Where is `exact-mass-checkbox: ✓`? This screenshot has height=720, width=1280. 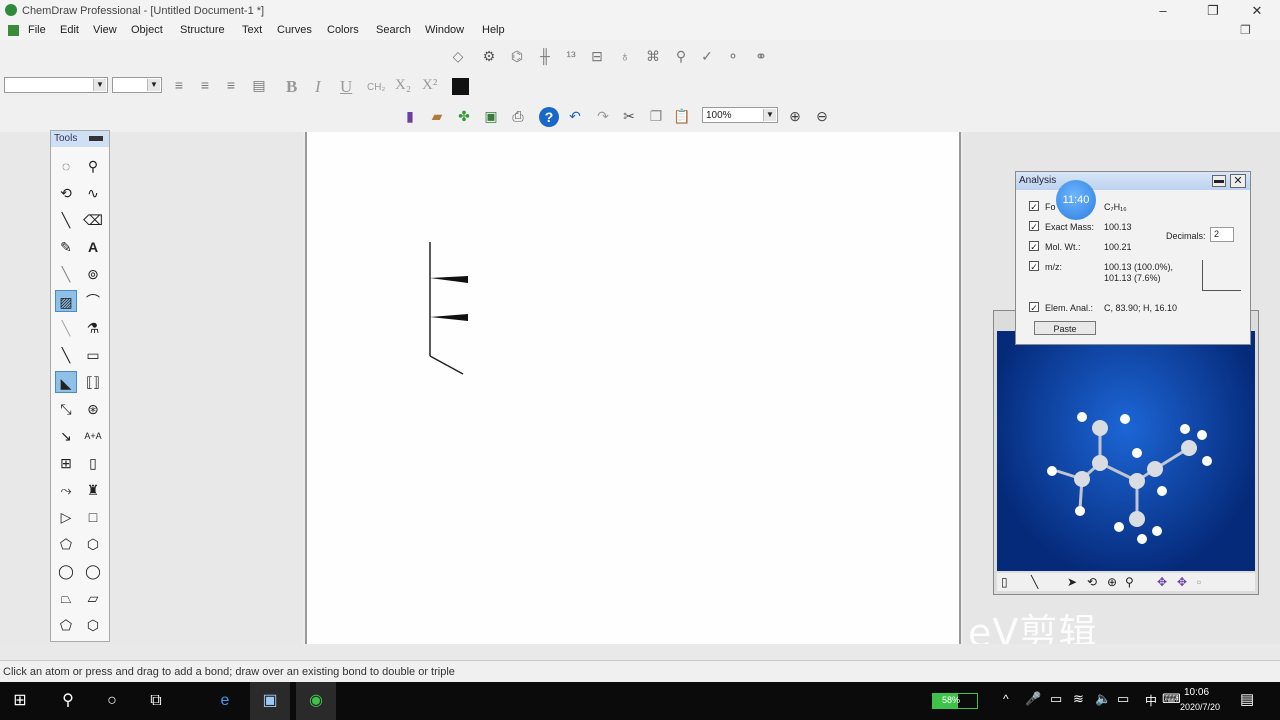
exact-mass-checkbox: ✓ is located at coordinates (1034, 226).